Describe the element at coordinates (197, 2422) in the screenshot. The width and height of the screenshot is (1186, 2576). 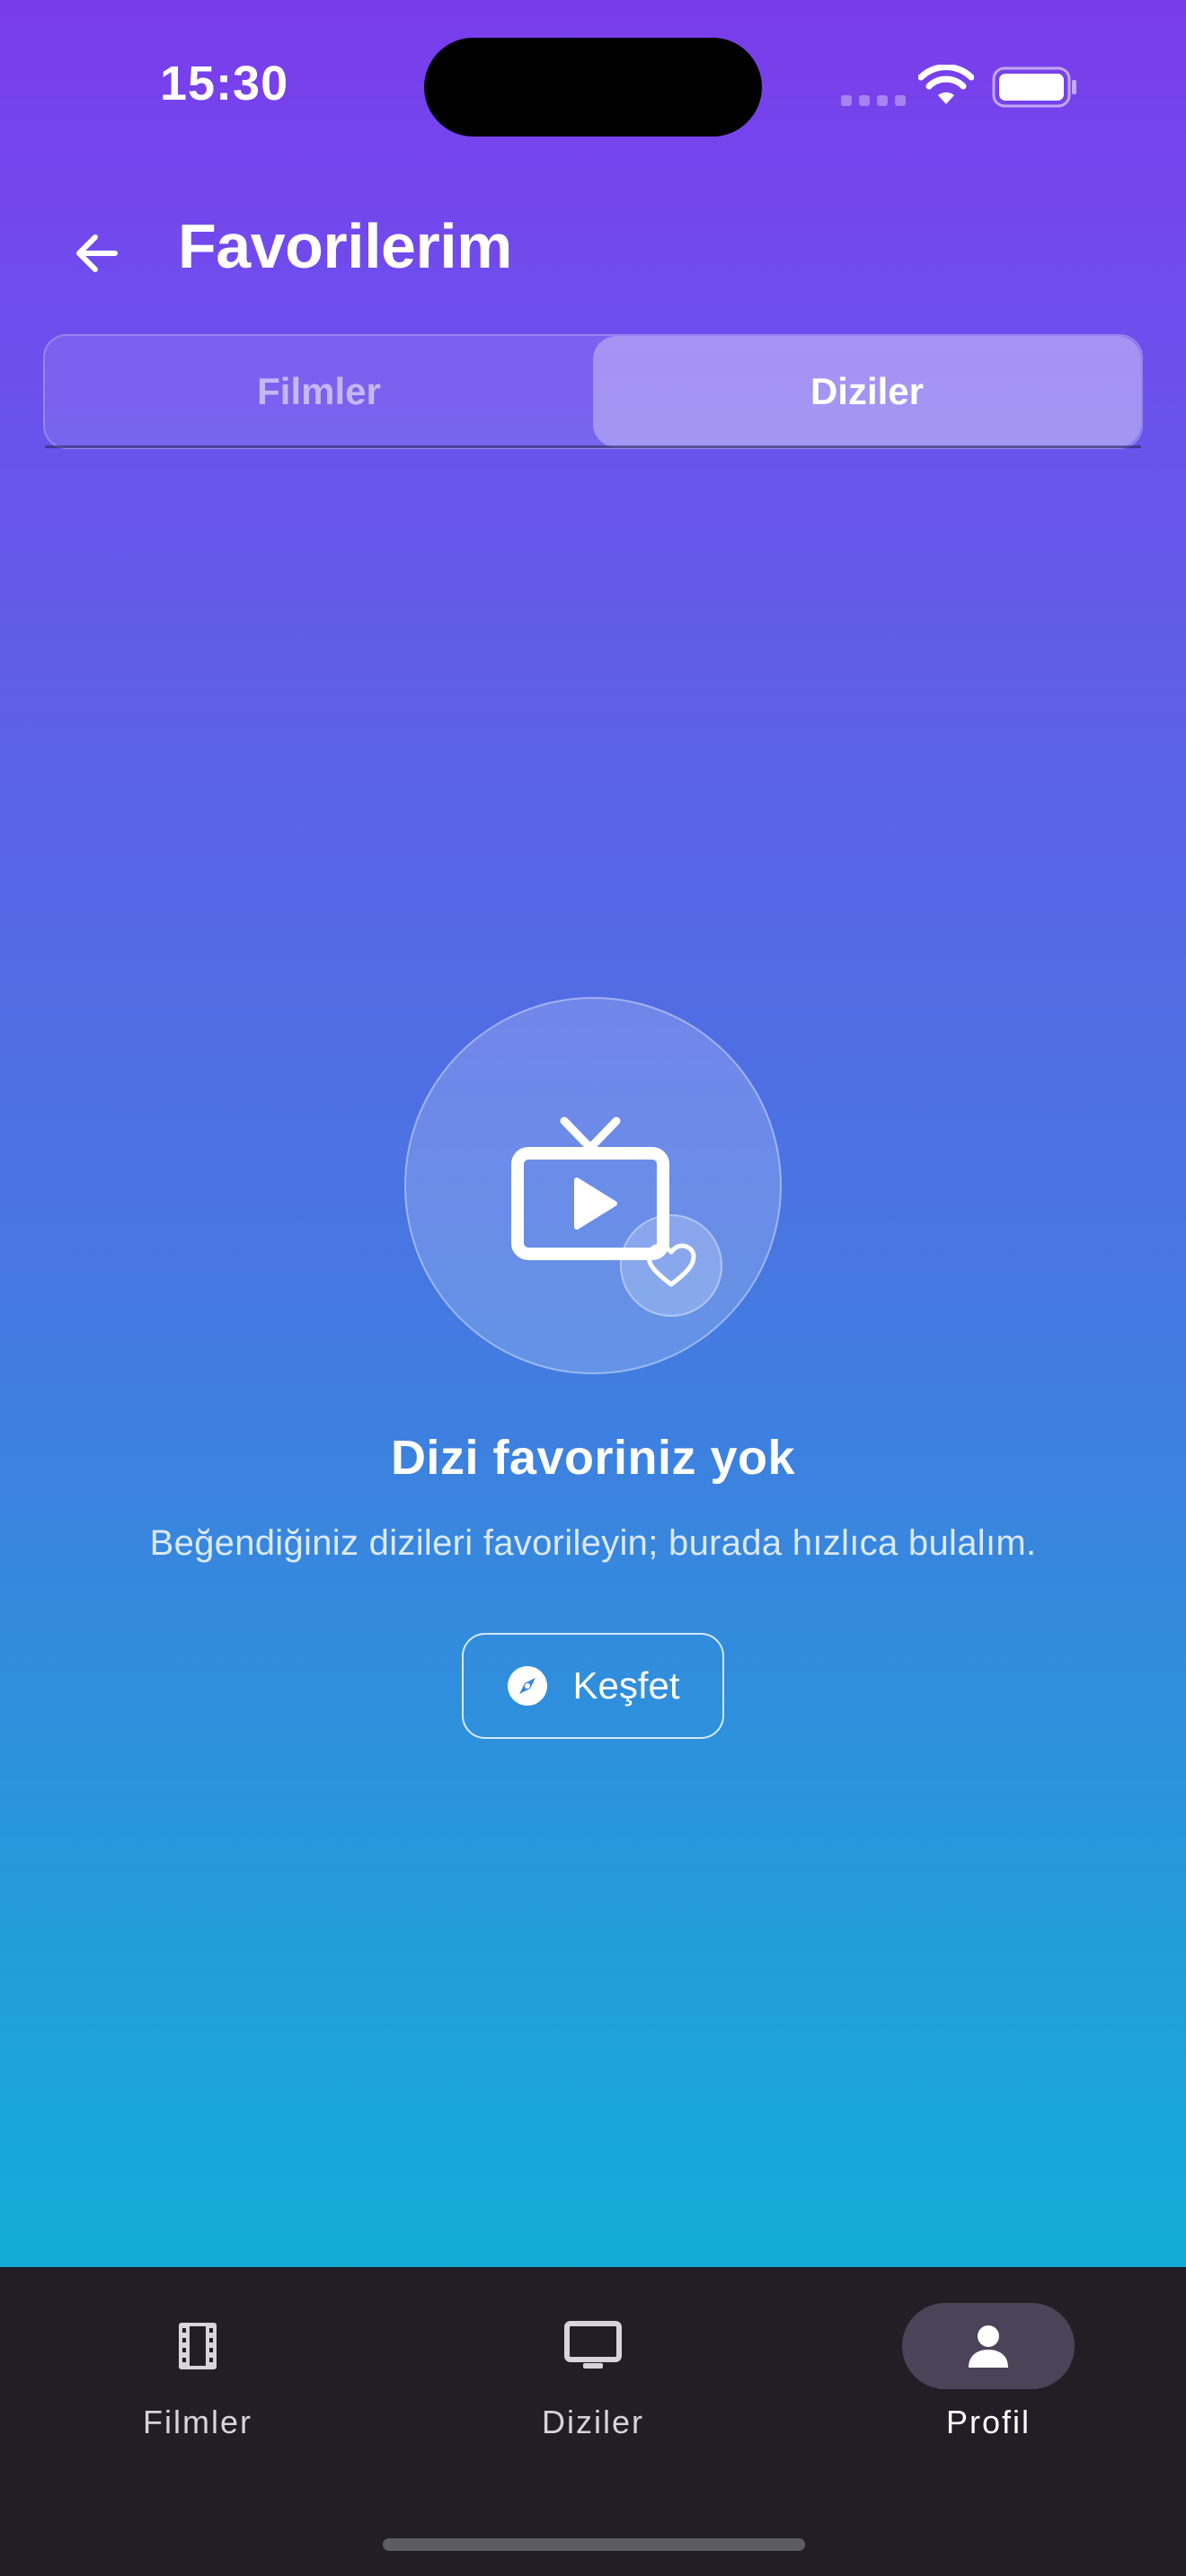
I see `nav-label-filmler: Filmler` at that location.